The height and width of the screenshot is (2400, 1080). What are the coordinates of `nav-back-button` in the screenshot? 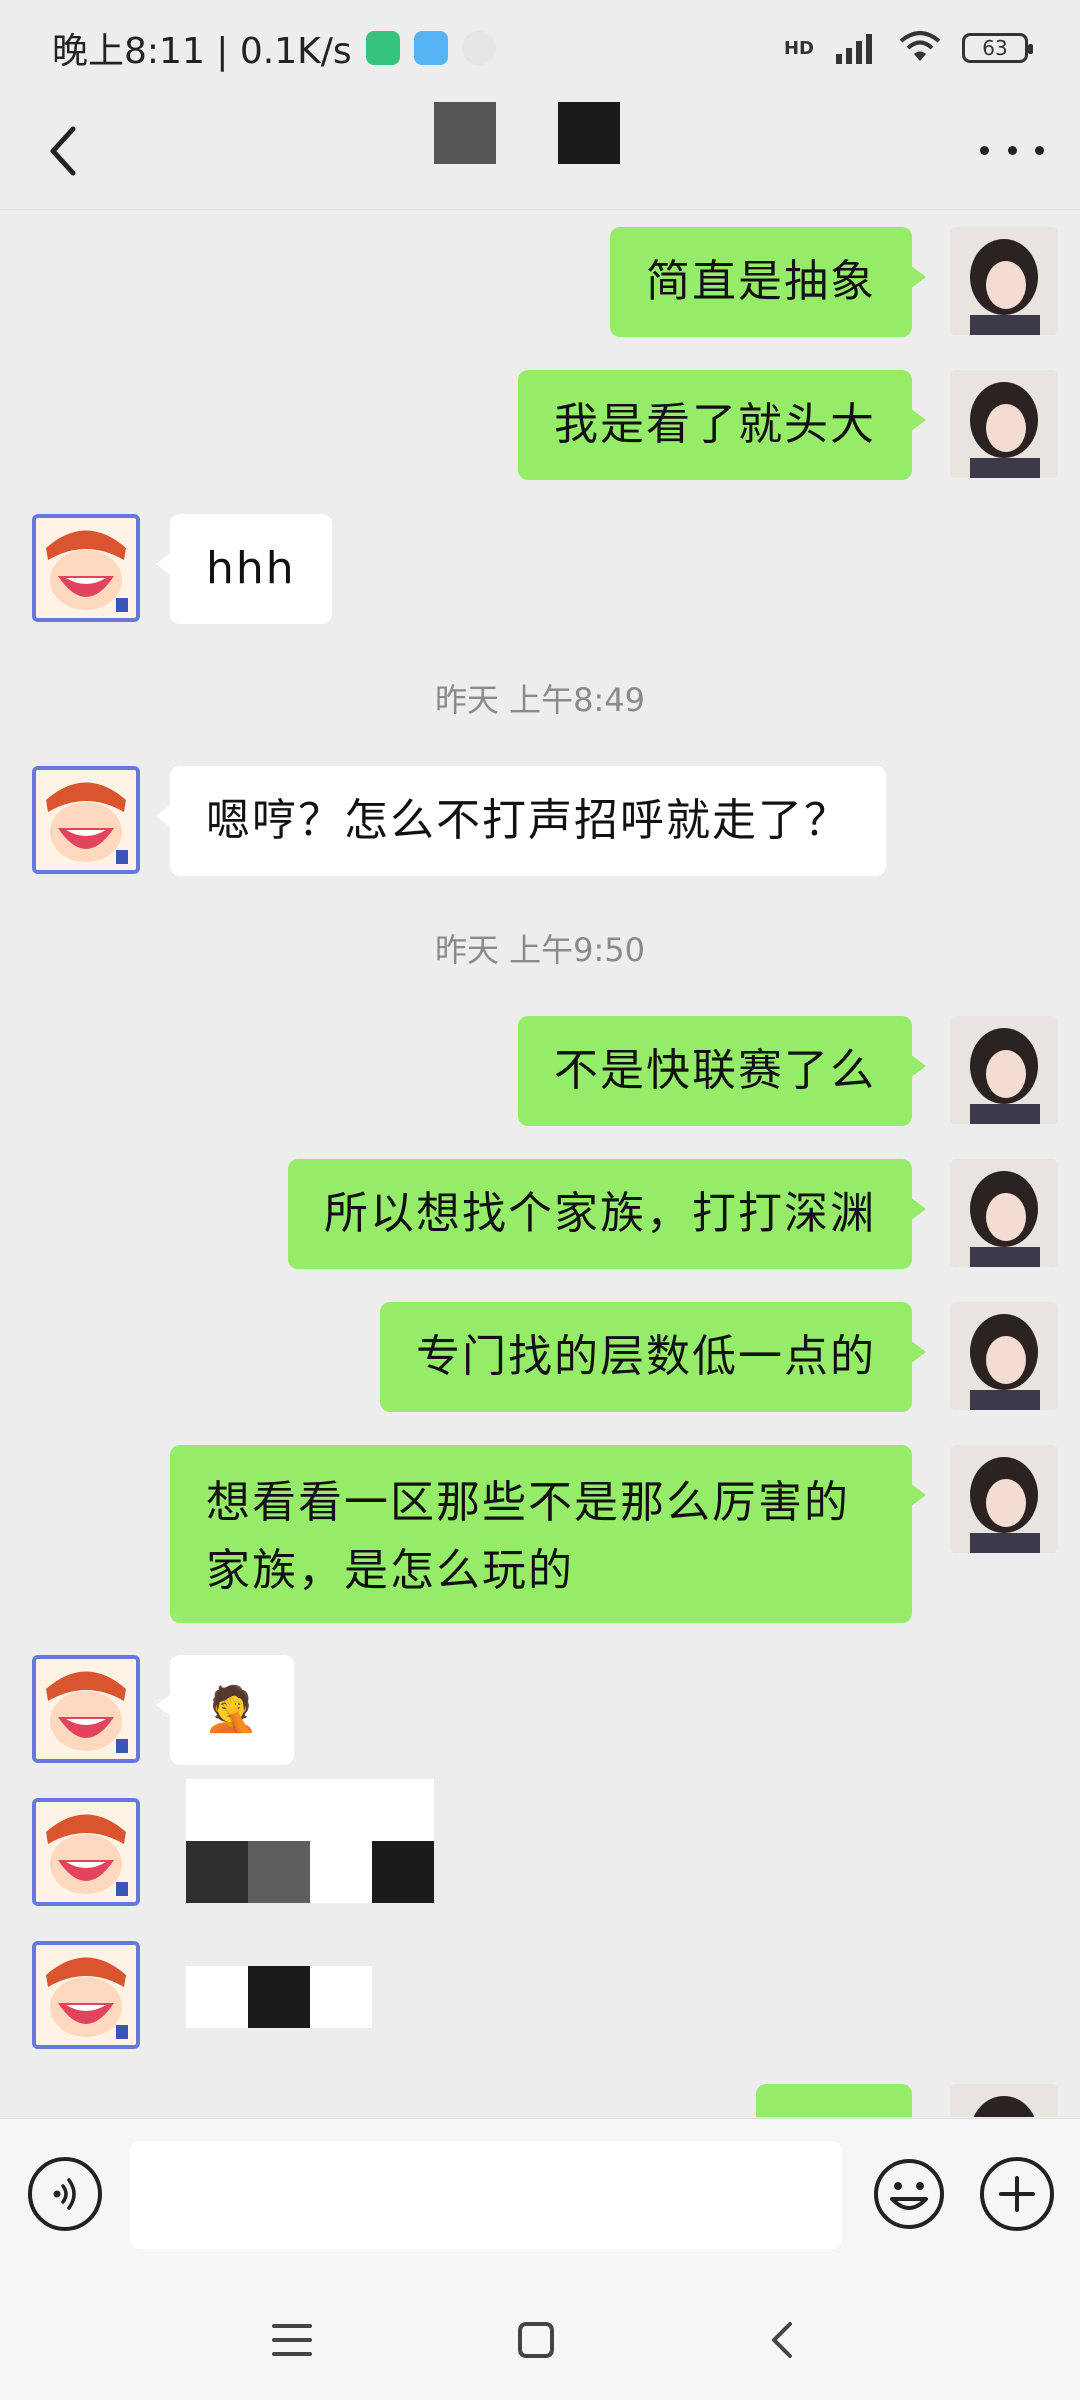 It's located at (782, 2340).